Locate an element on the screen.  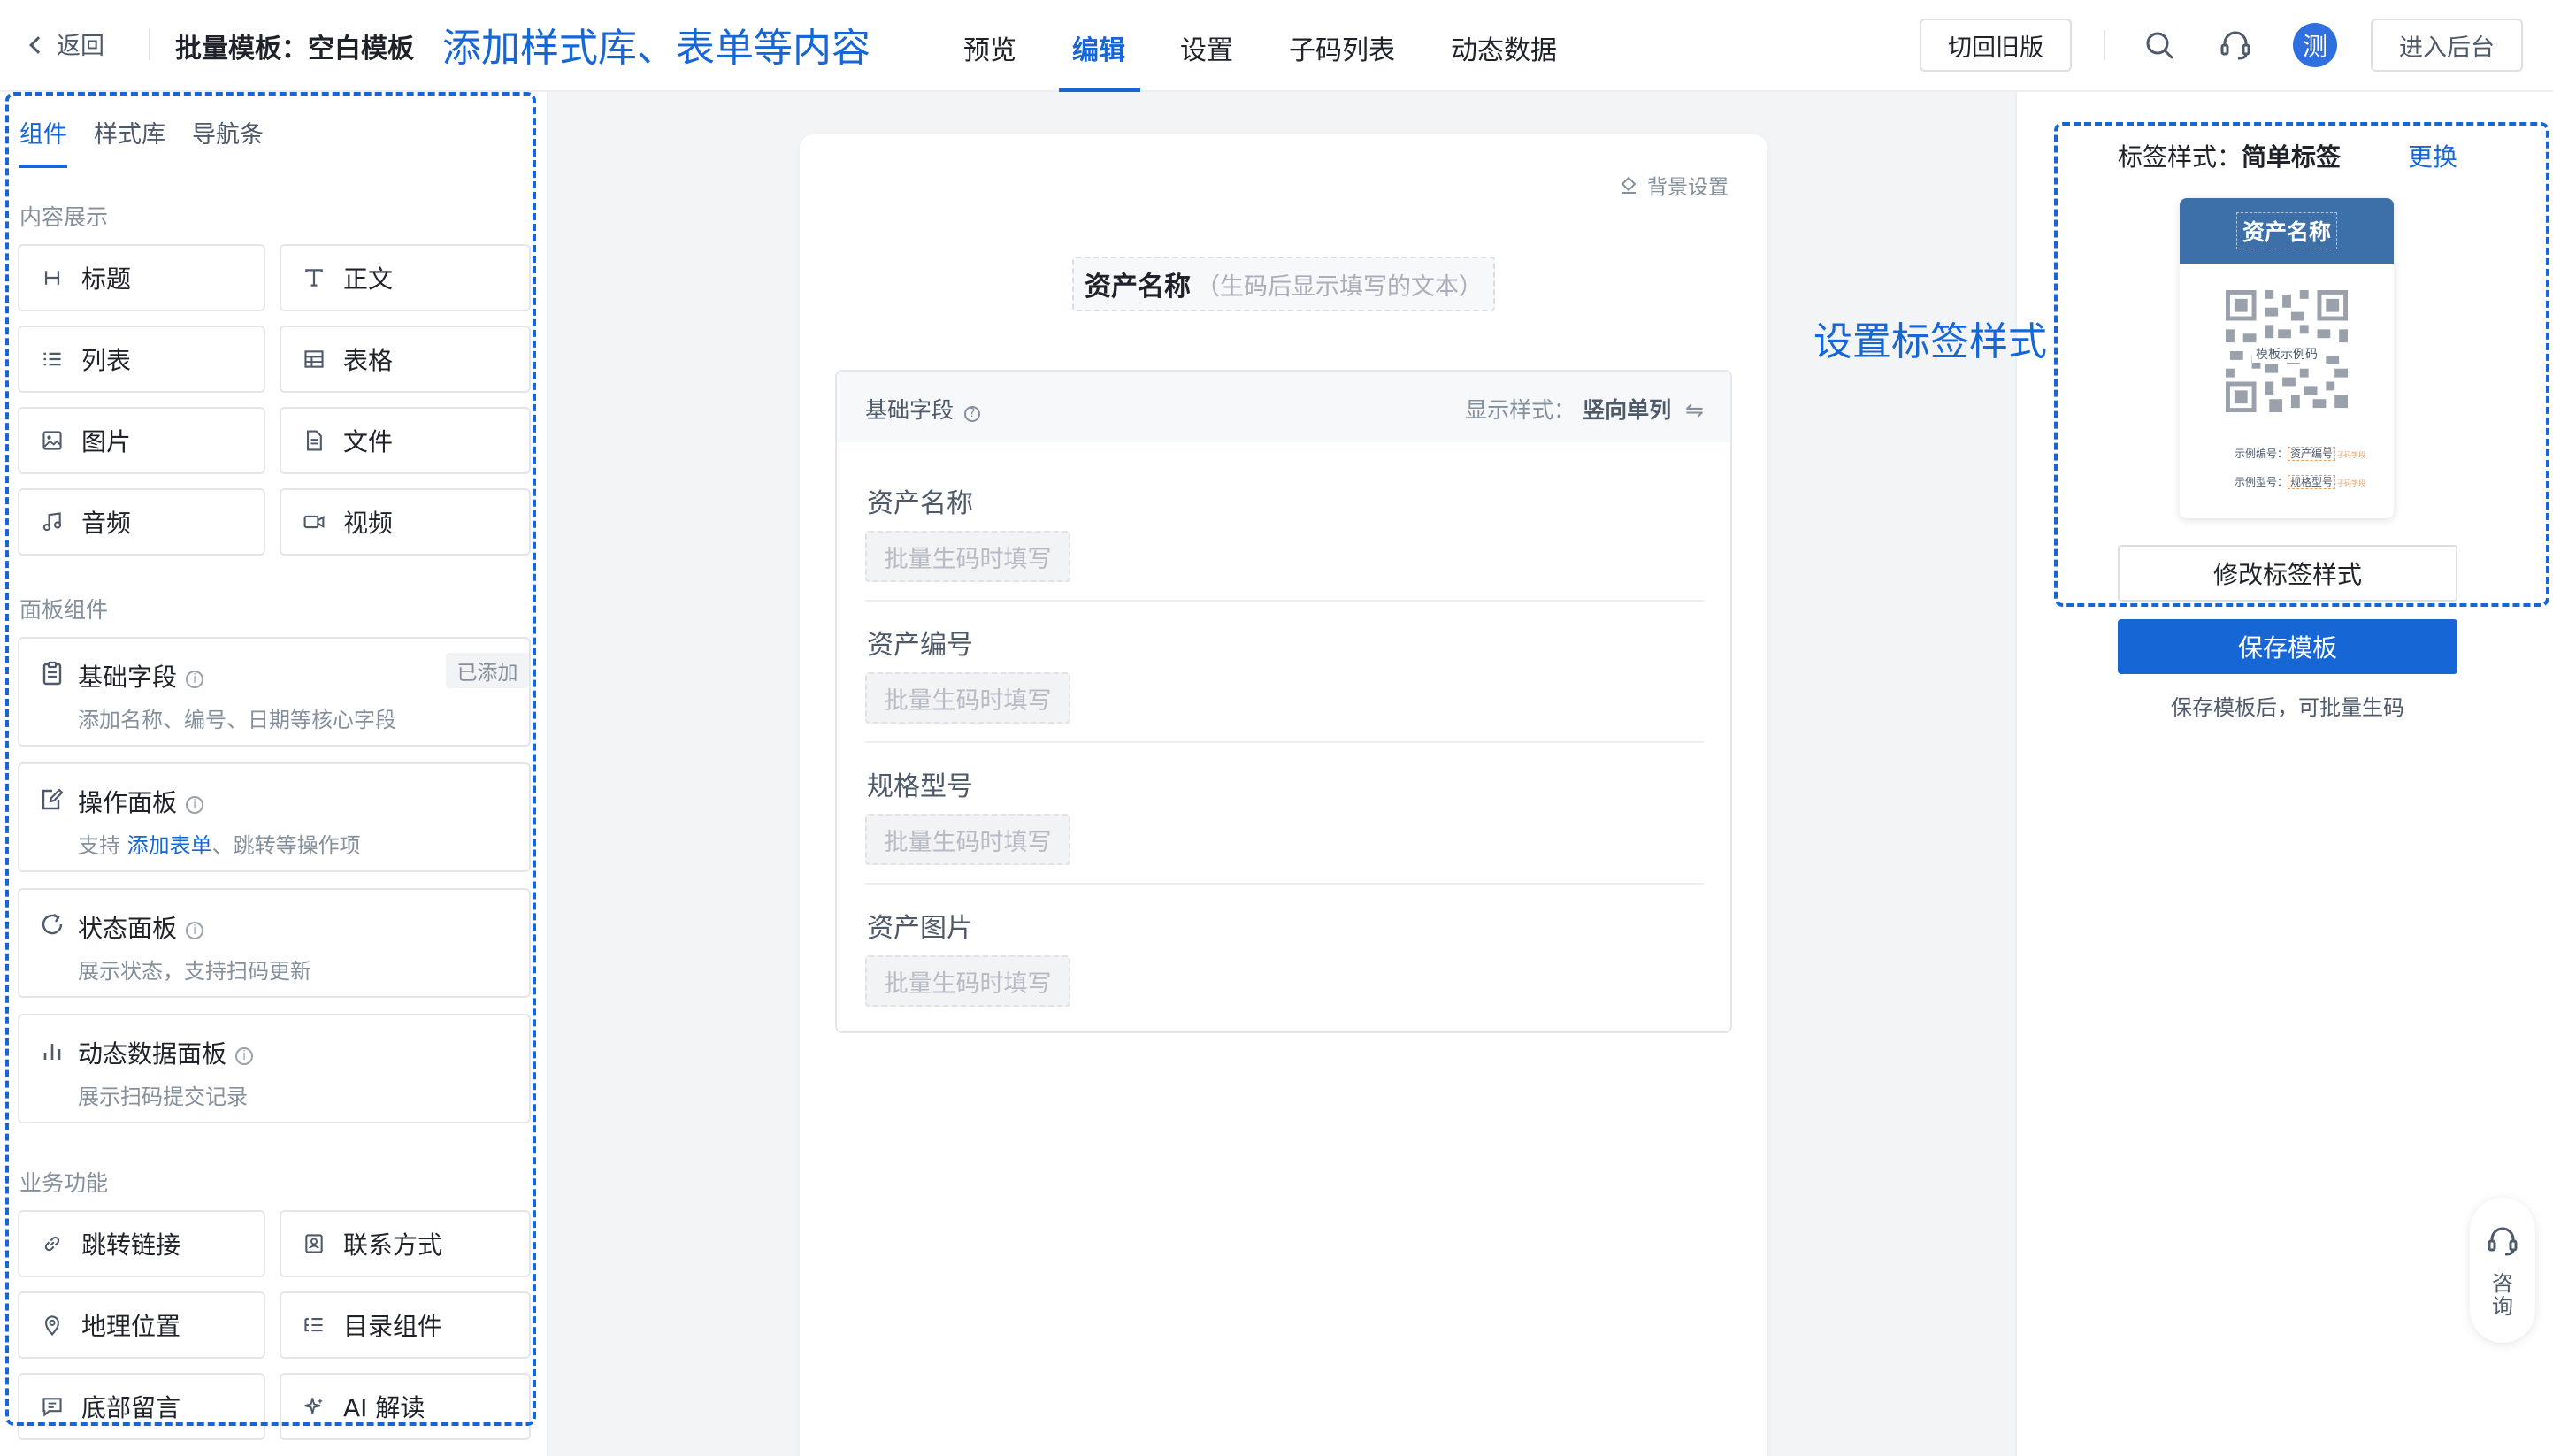
component-catalog: 目录组件 is located at coordinates (405, 1325).